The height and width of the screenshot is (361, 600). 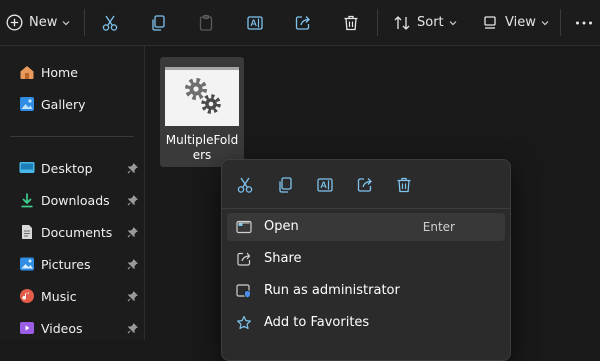 I want to click on star-icon, so click(x=244, y=323).